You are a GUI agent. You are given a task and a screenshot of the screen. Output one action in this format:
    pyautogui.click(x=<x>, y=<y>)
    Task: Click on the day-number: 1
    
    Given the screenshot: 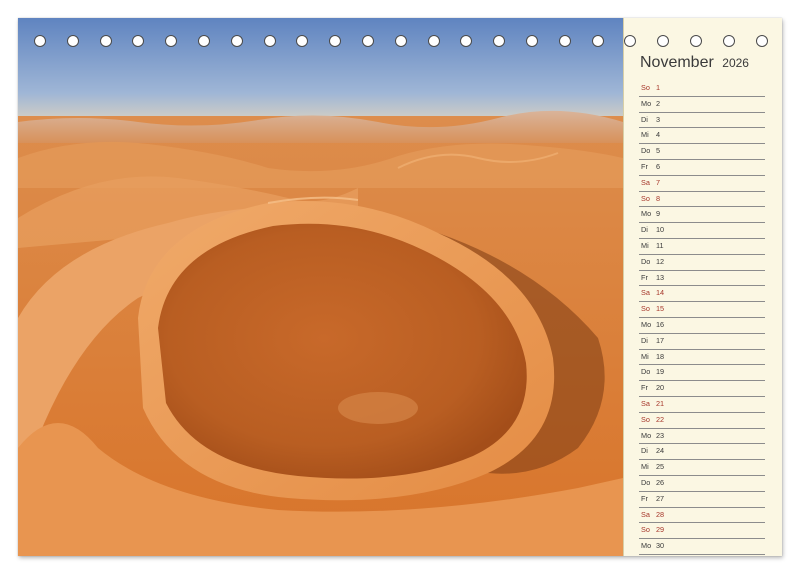 What is the action you would take?
    pyautogui.click(x=658, y=87)
    